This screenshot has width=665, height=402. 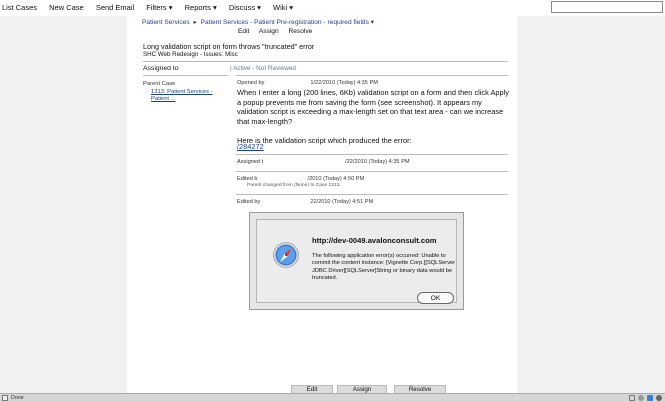 What do you see at coordinates (659, 398) in the screenshot?
I see `globe-icon` at bounding box center [659, 398].